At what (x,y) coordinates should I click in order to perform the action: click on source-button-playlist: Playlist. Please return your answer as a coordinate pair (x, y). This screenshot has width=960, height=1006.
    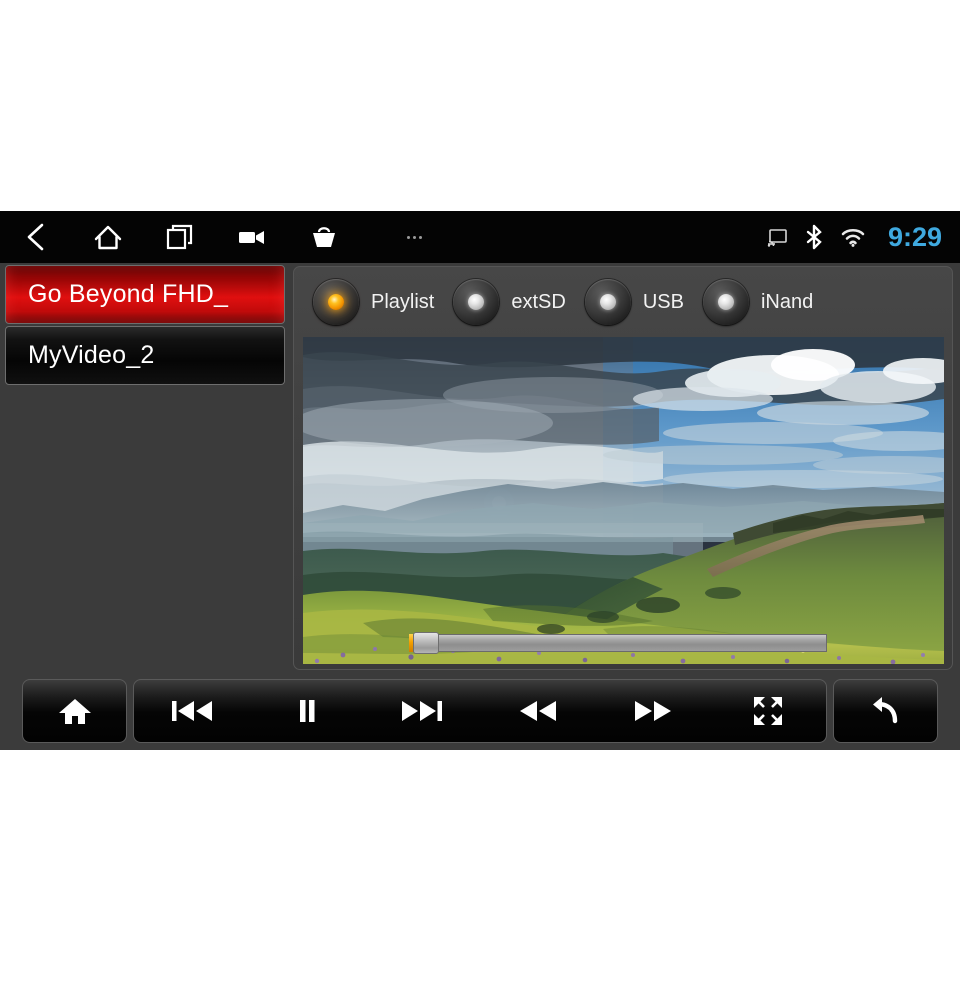
    Looking at the image, I should click on (373, 302).